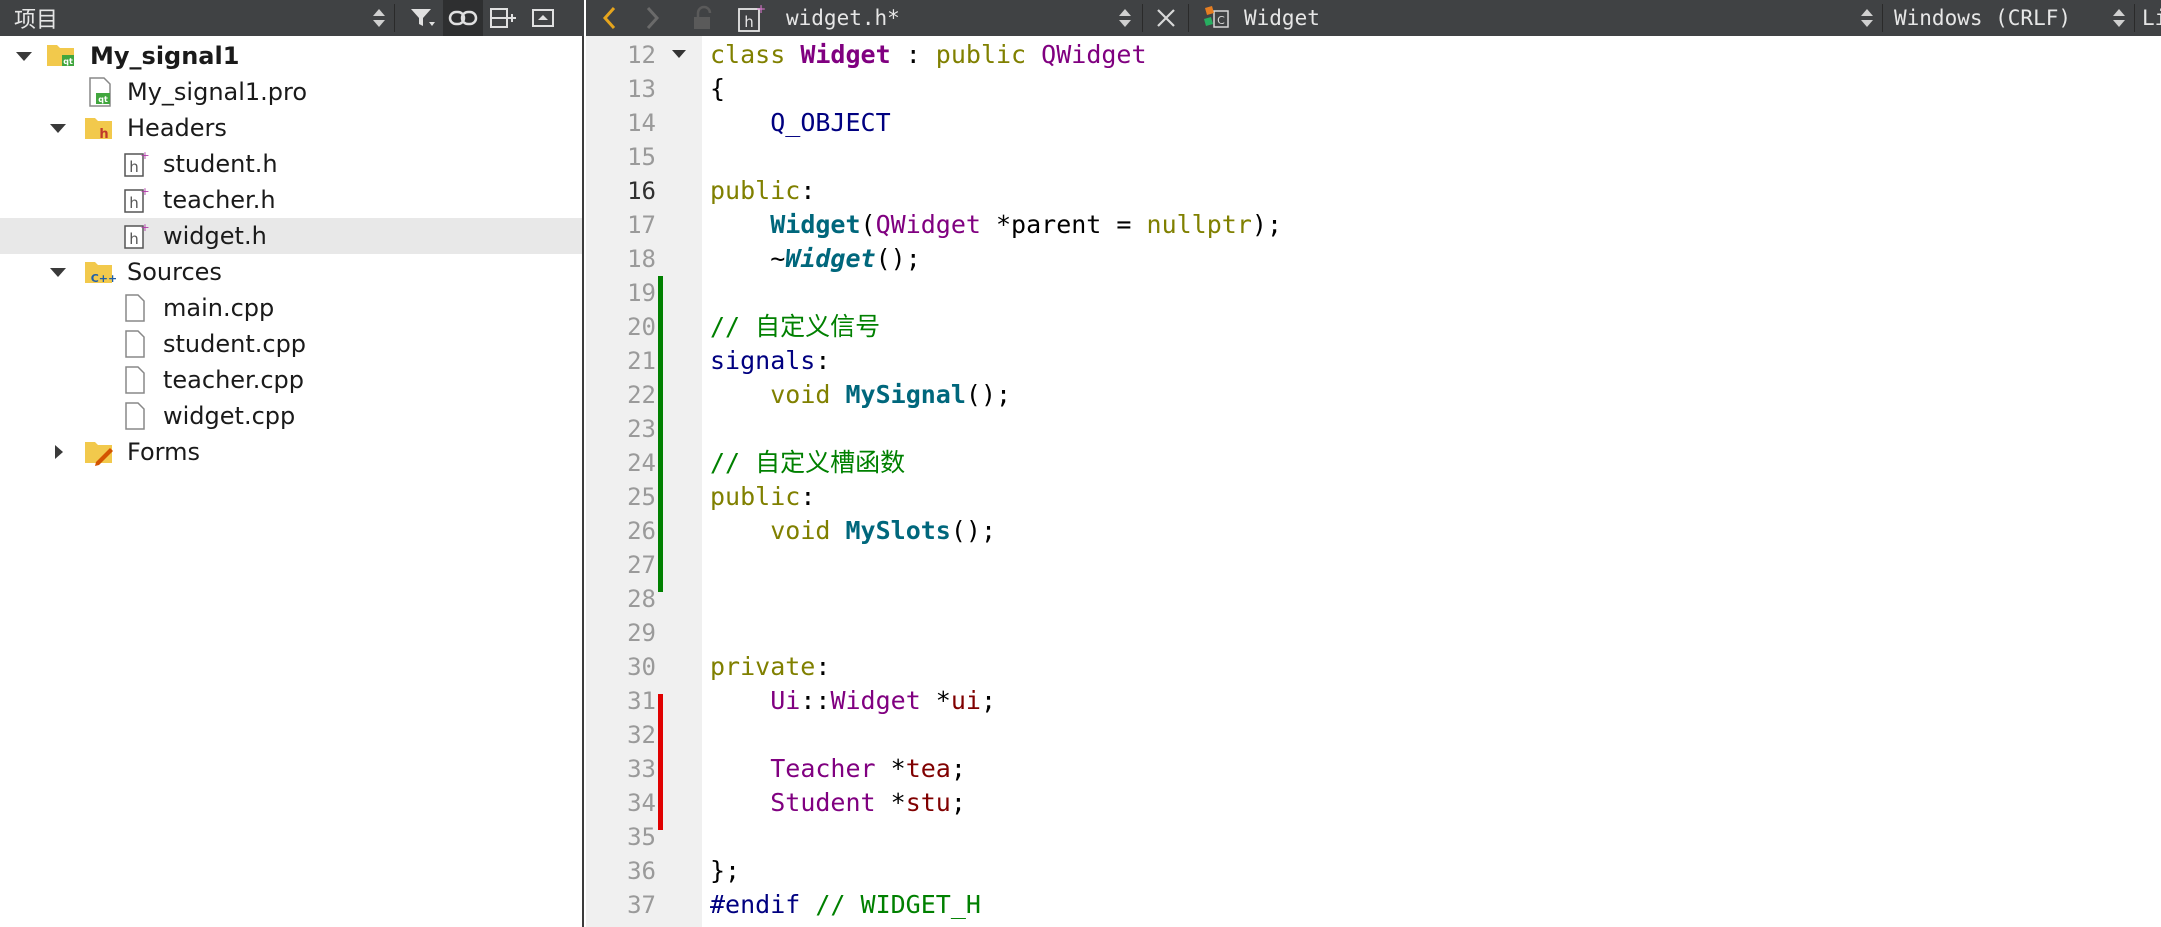  Describe the element at coordinates (463, 18) in the screenshot. I see `link-icon` at that location.